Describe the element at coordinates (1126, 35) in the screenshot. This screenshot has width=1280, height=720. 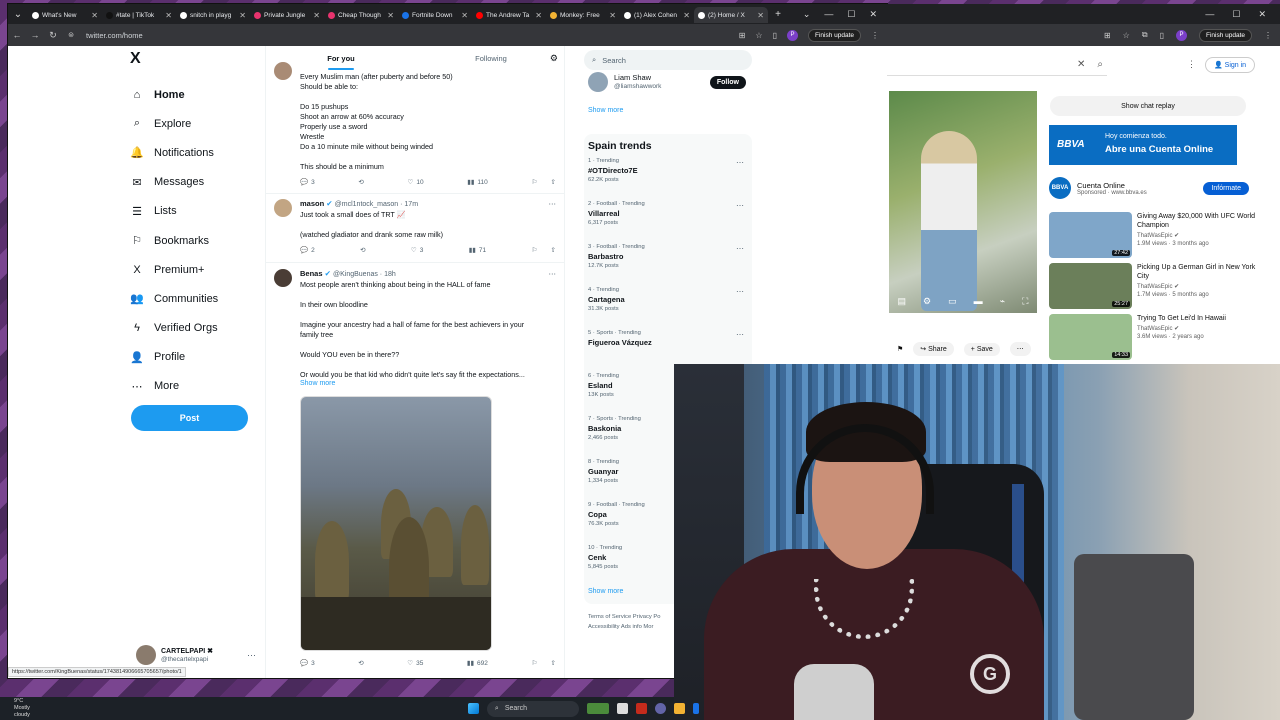
I see `bookmark-star-icon: ☆` at that location.